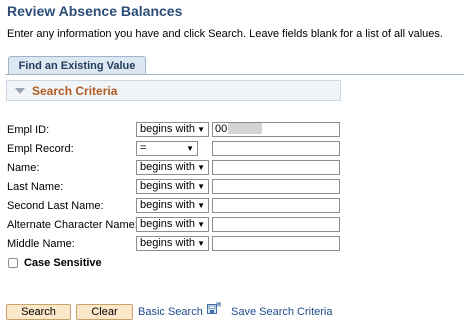 Image resolution: width=469 pixels, height=333 pixels. I want to click on search-button: Search, so click(38, 312).